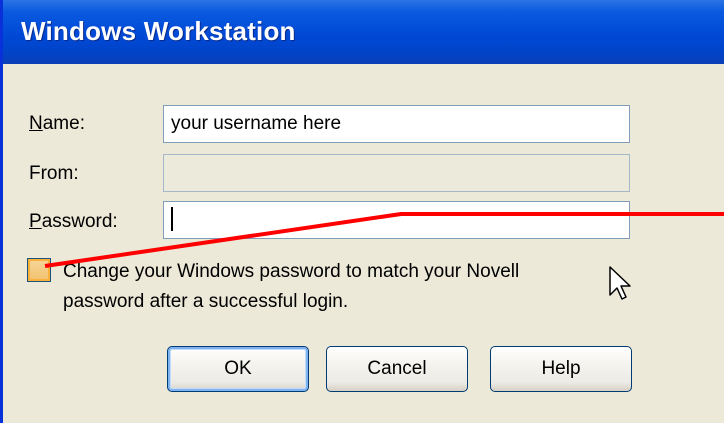 Image resolution: width=724 pixels, height=423 pixels. Describe the element at coordinates (35, 221) in the screenshot. I see `password-label-accelerator: P` at that location.